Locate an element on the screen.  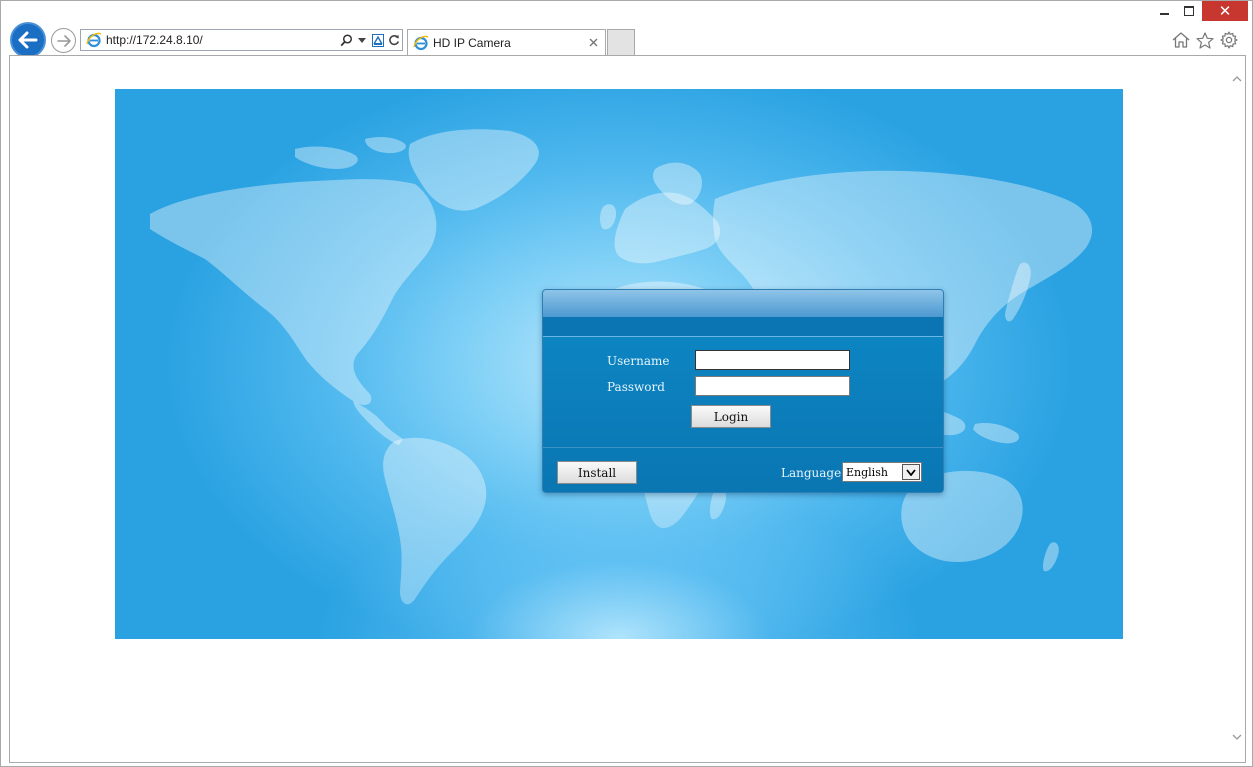
tab-hd-ip-camera: HD IP Camera is located at coordinates (506, 42).